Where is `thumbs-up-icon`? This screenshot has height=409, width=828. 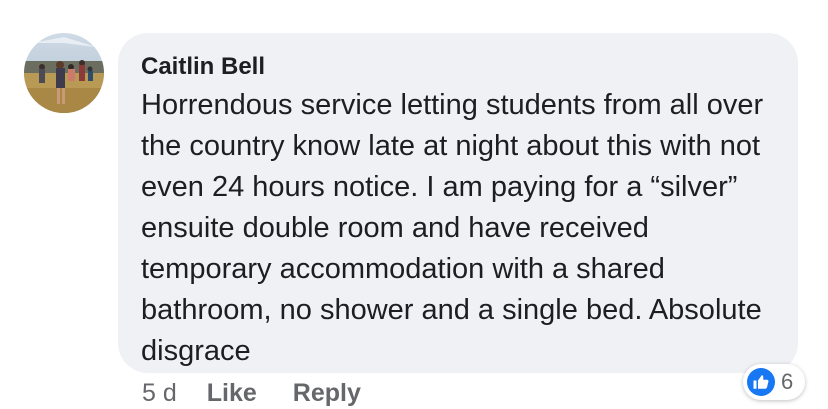
thumbs-up-icon is located at coordinates (761, 382).